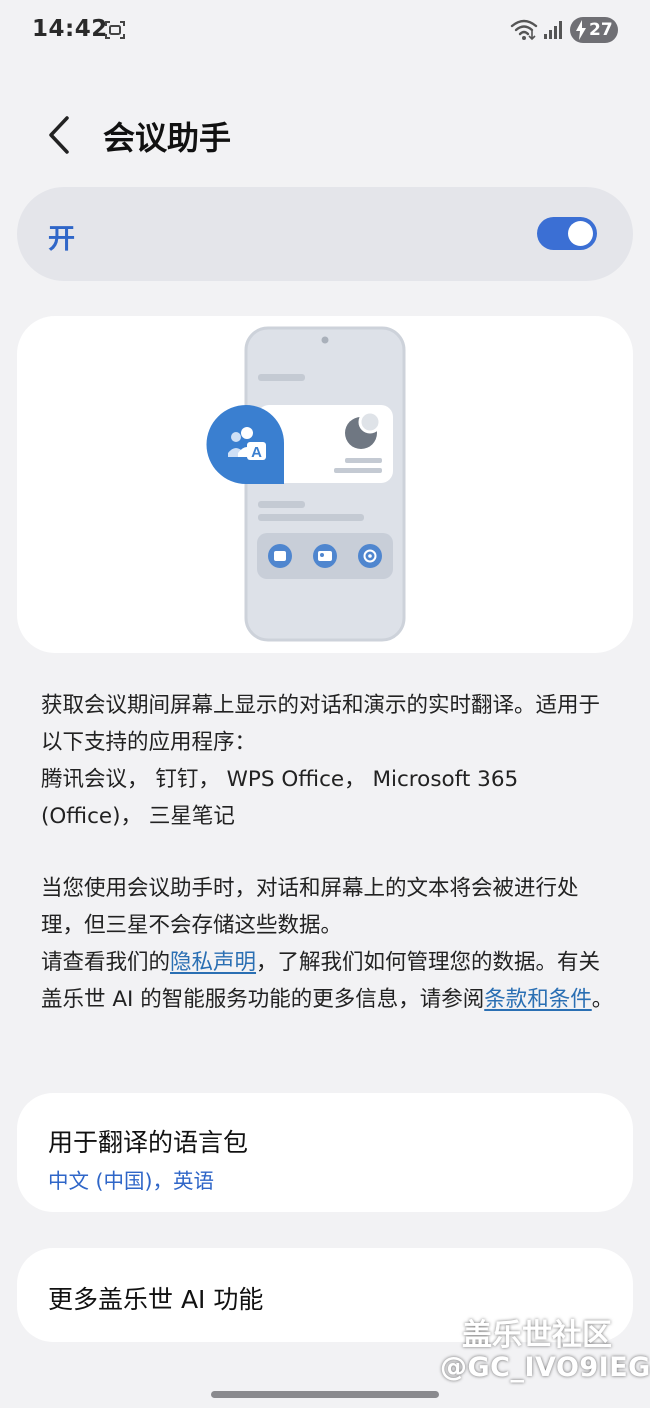  What do you see at coordinates (325, 1152) in the screenshot?
I see `language-pack-item: 用于翻译的语言包 中文 (中国)，英语` at bounding box center [325, 1152].